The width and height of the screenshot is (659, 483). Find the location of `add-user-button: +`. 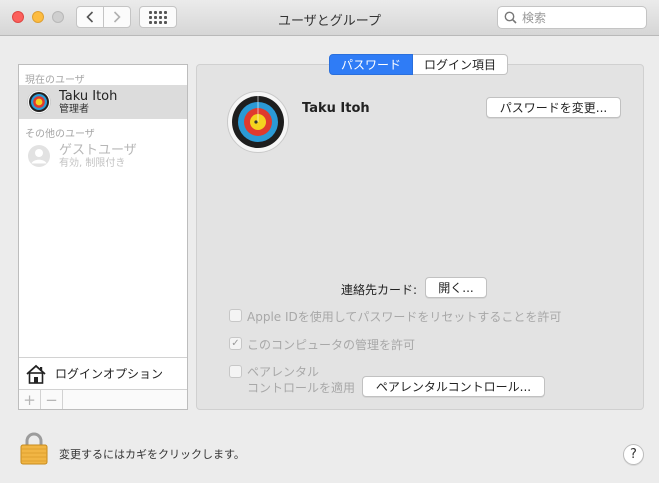

add-user-button: + is located at coordinates (30, 399).